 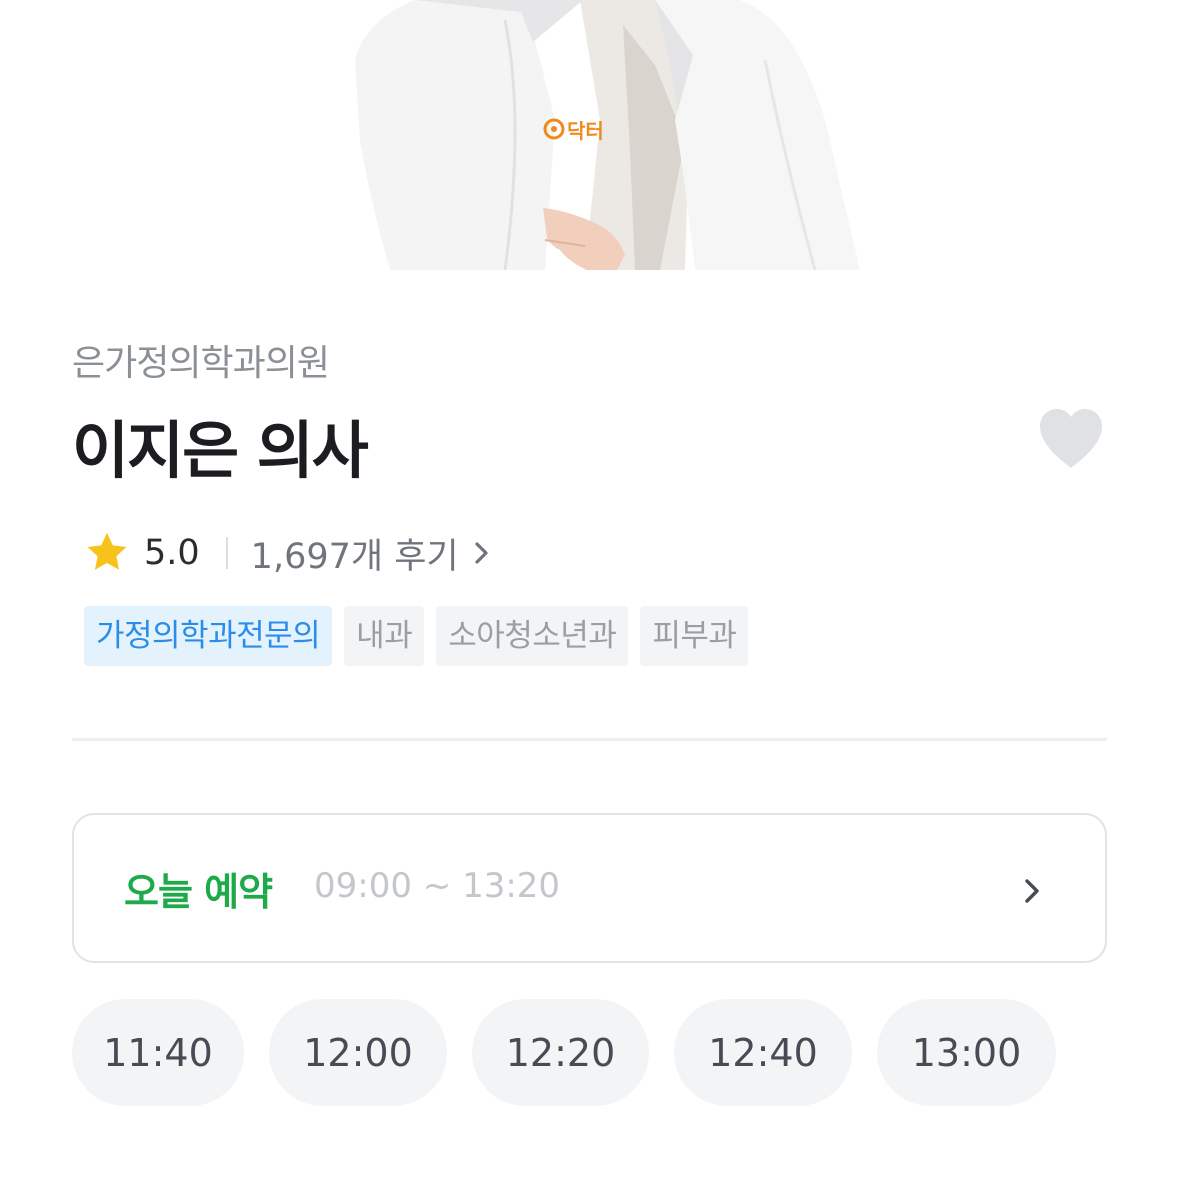 I want to click on rating-score: 5.0, so click(x=172, y=553).